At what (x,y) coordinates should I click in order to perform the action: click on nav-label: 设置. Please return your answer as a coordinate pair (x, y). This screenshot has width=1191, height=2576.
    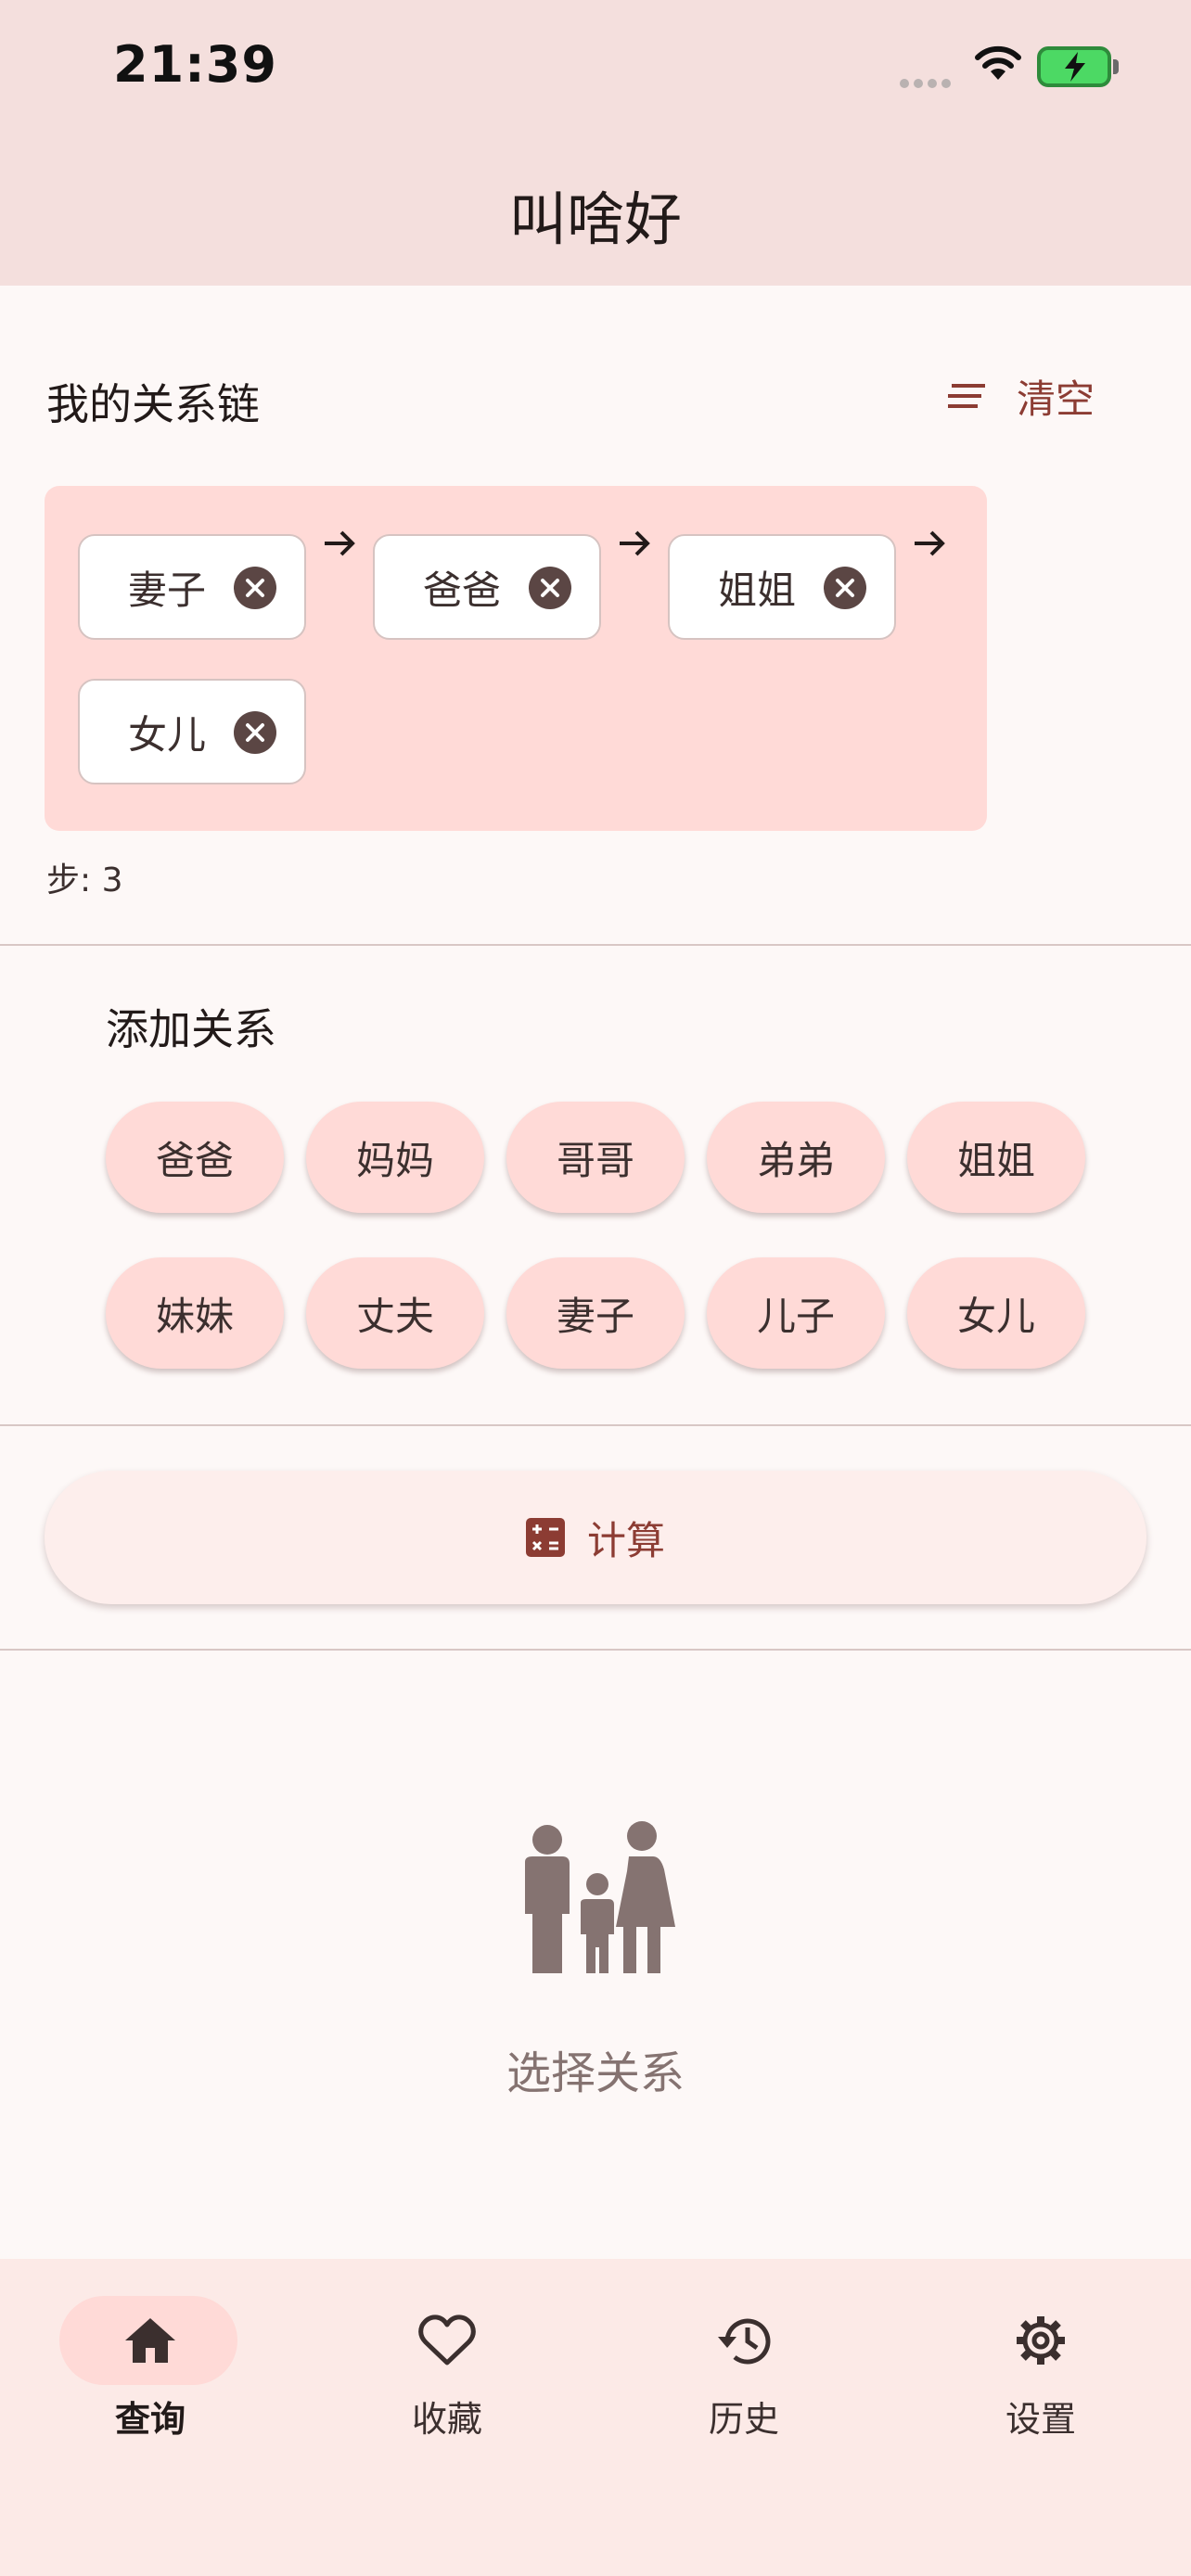
    Looking at the image, I should click on (1040, 2419).